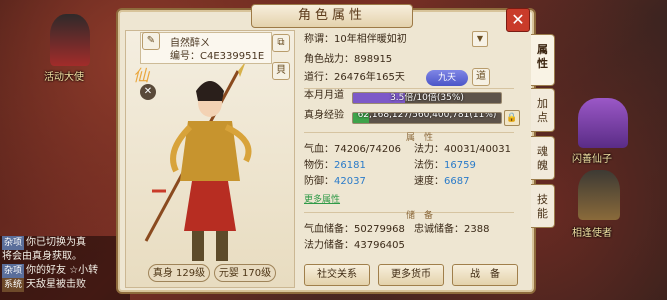  I want to click on id-value: C4E339951E, so click(232, 56).